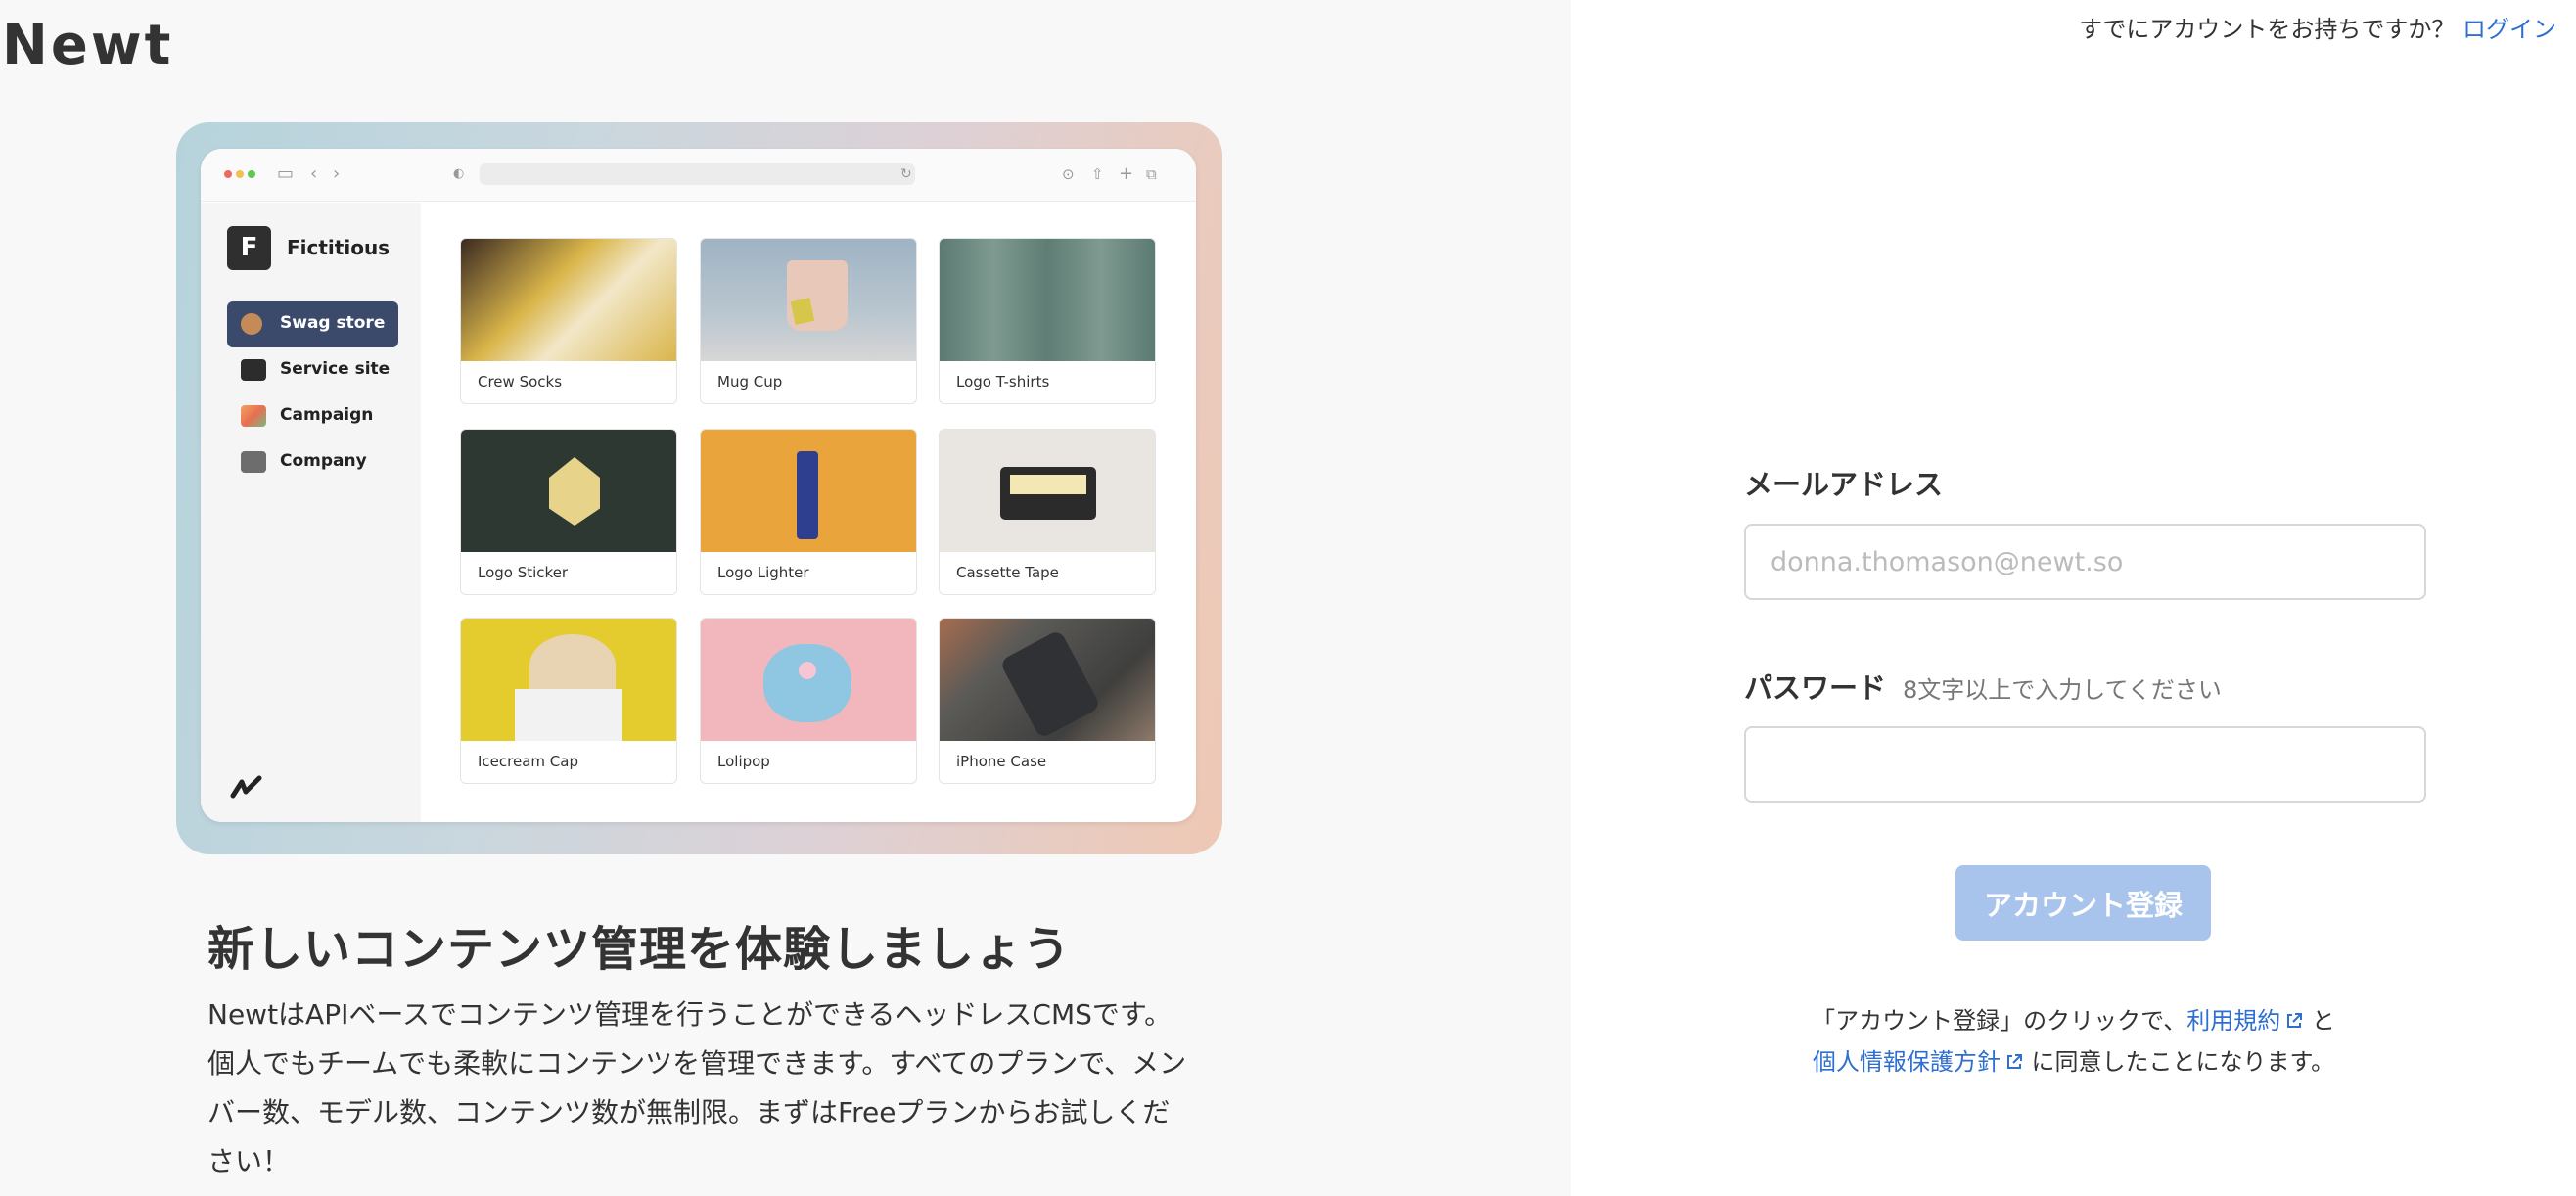  Describe the element at coordinates (1907, 1062) in the screenshot. I see `privacy-link-label: 個人情報保護方針` at that location.